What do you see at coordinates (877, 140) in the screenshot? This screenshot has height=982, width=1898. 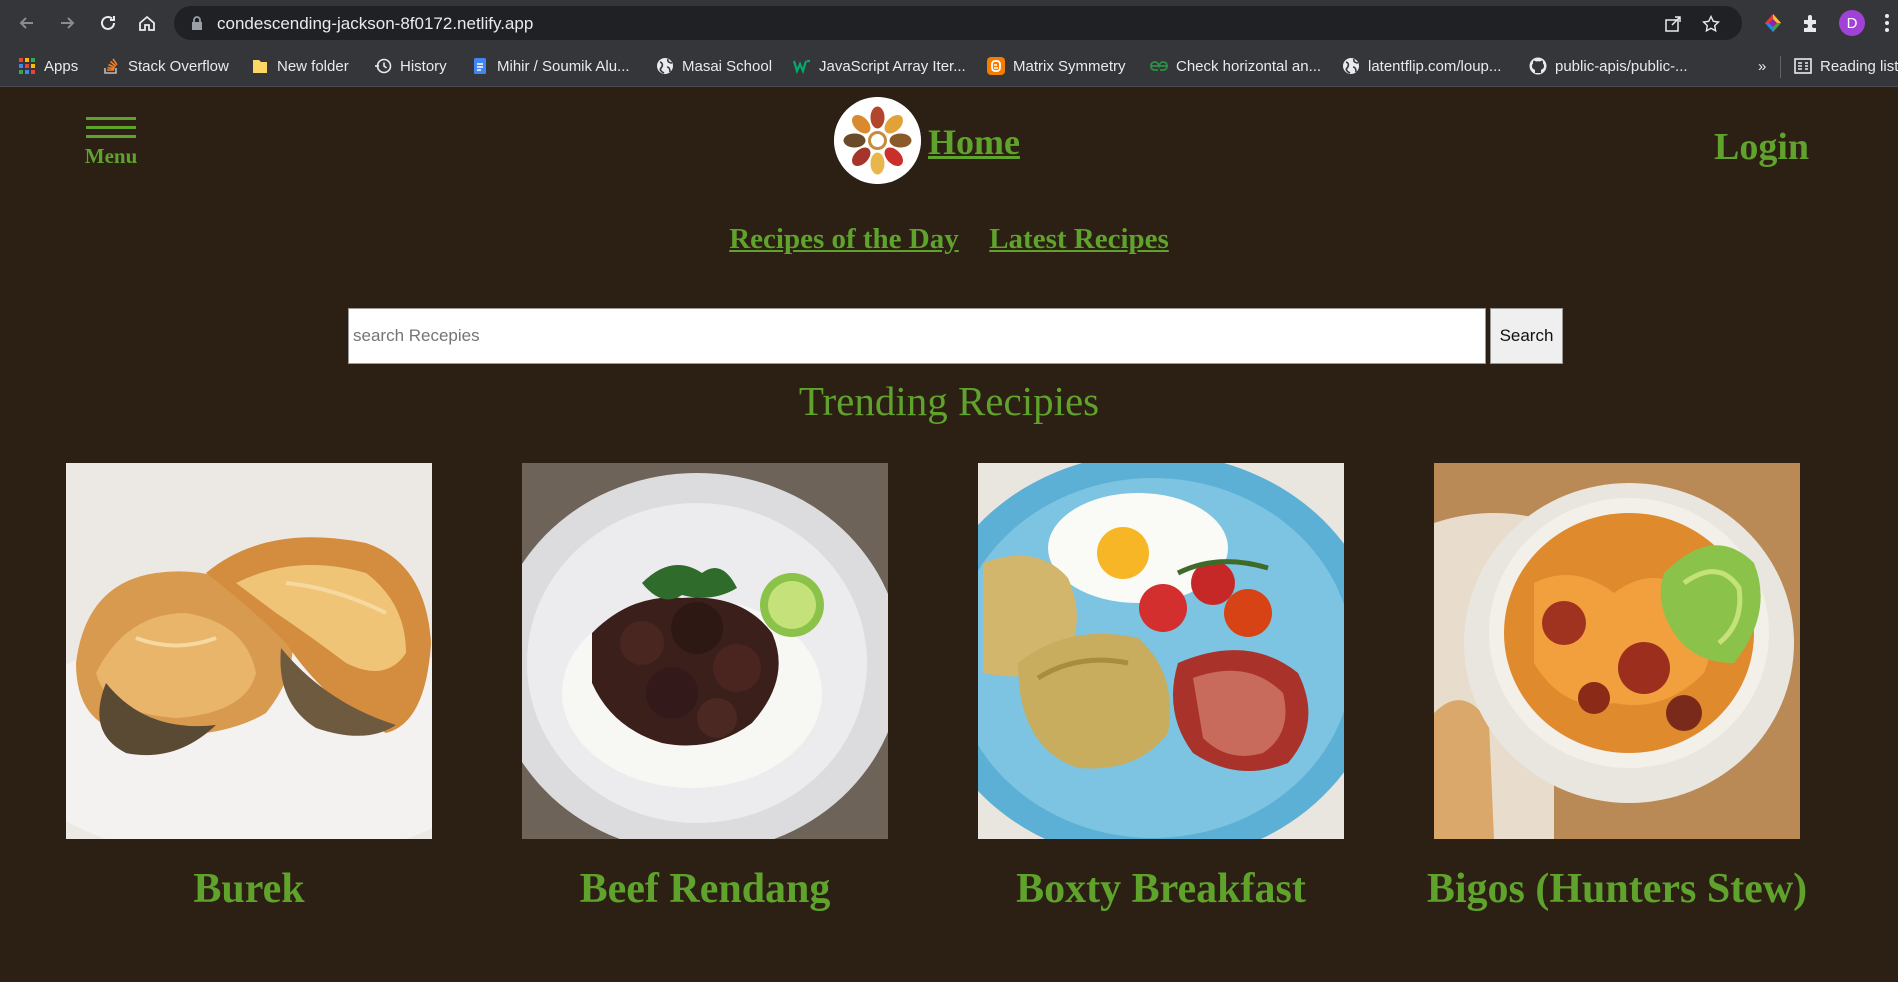 I see `site-logo` at bounding box center [877, 140].